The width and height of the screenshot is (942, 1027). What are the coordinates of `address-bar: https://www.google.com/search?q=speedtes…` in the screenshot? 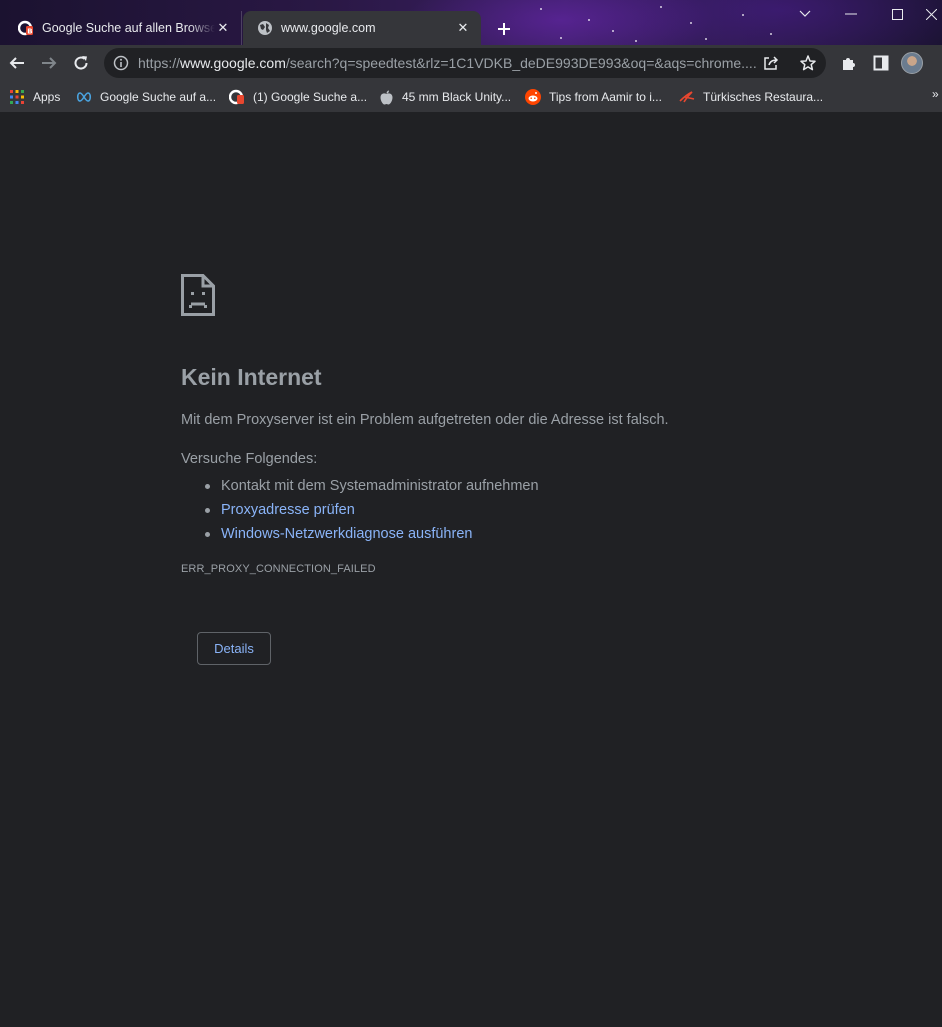 It's located at (465, 63).